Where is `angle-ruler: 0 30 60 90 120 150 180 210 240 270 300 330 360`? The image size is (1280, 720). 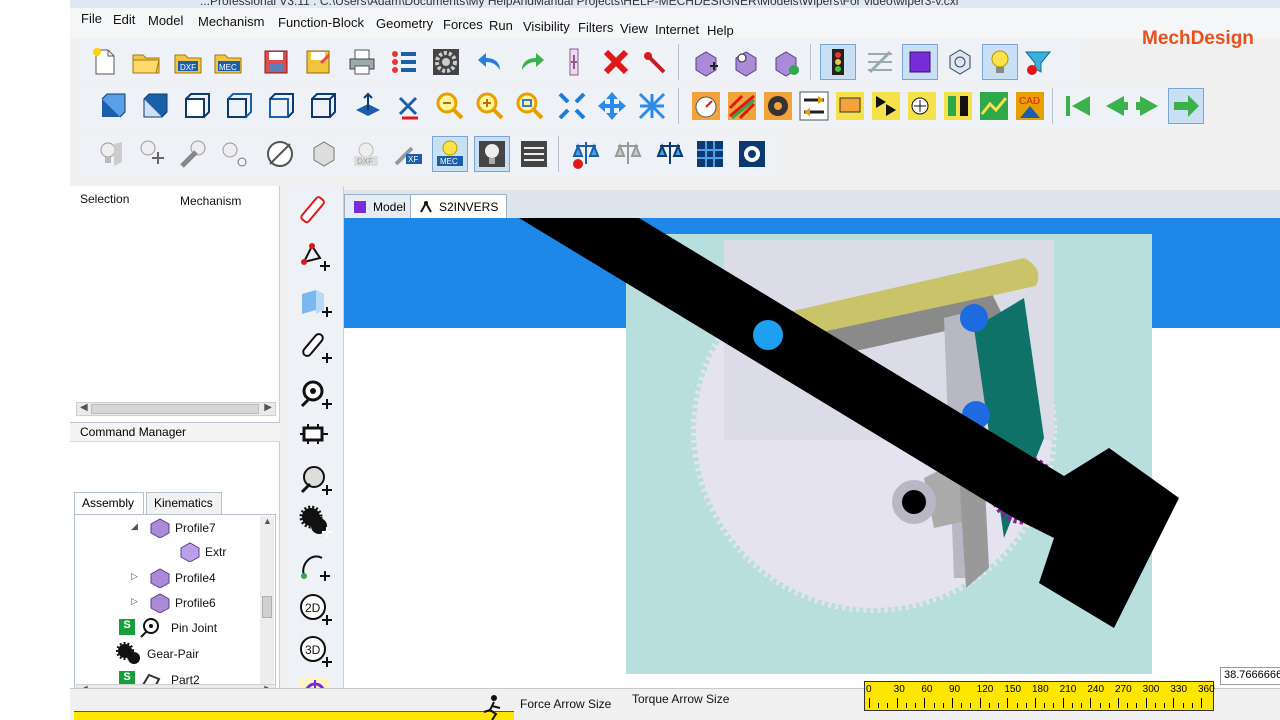
angle-ruler: 0 30 60 90 120 150 180 210 240 270 300 330 360 is located at coordinates (1039, 696).